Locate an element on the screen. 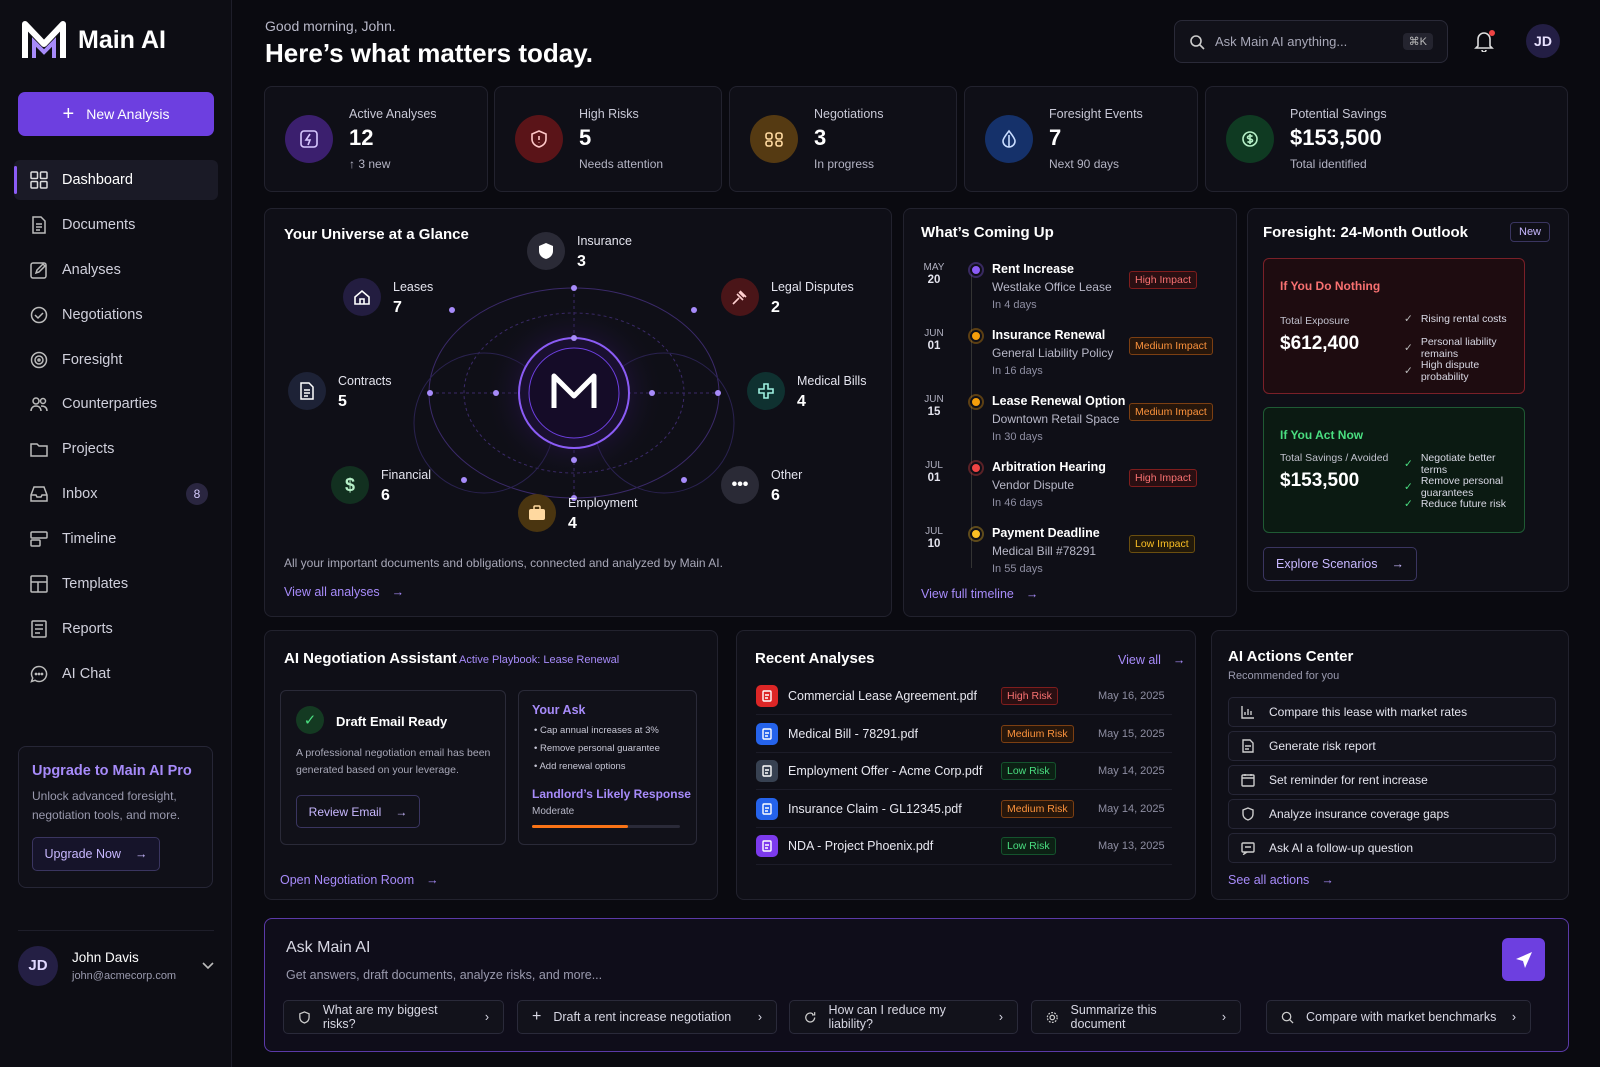 The image size is (1600, 1067). kpi-negotiations: Negotiations 3 In progress is located at coordinates (843, 139).